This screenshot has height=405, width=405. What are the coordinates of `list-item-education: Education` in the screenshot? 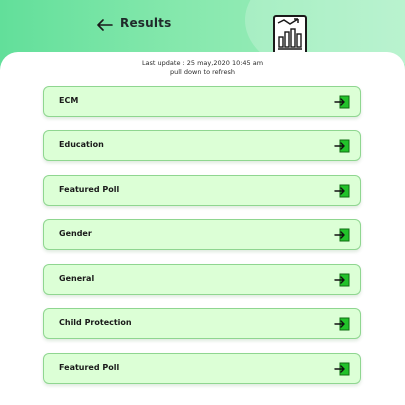 It's located at (202, 145).